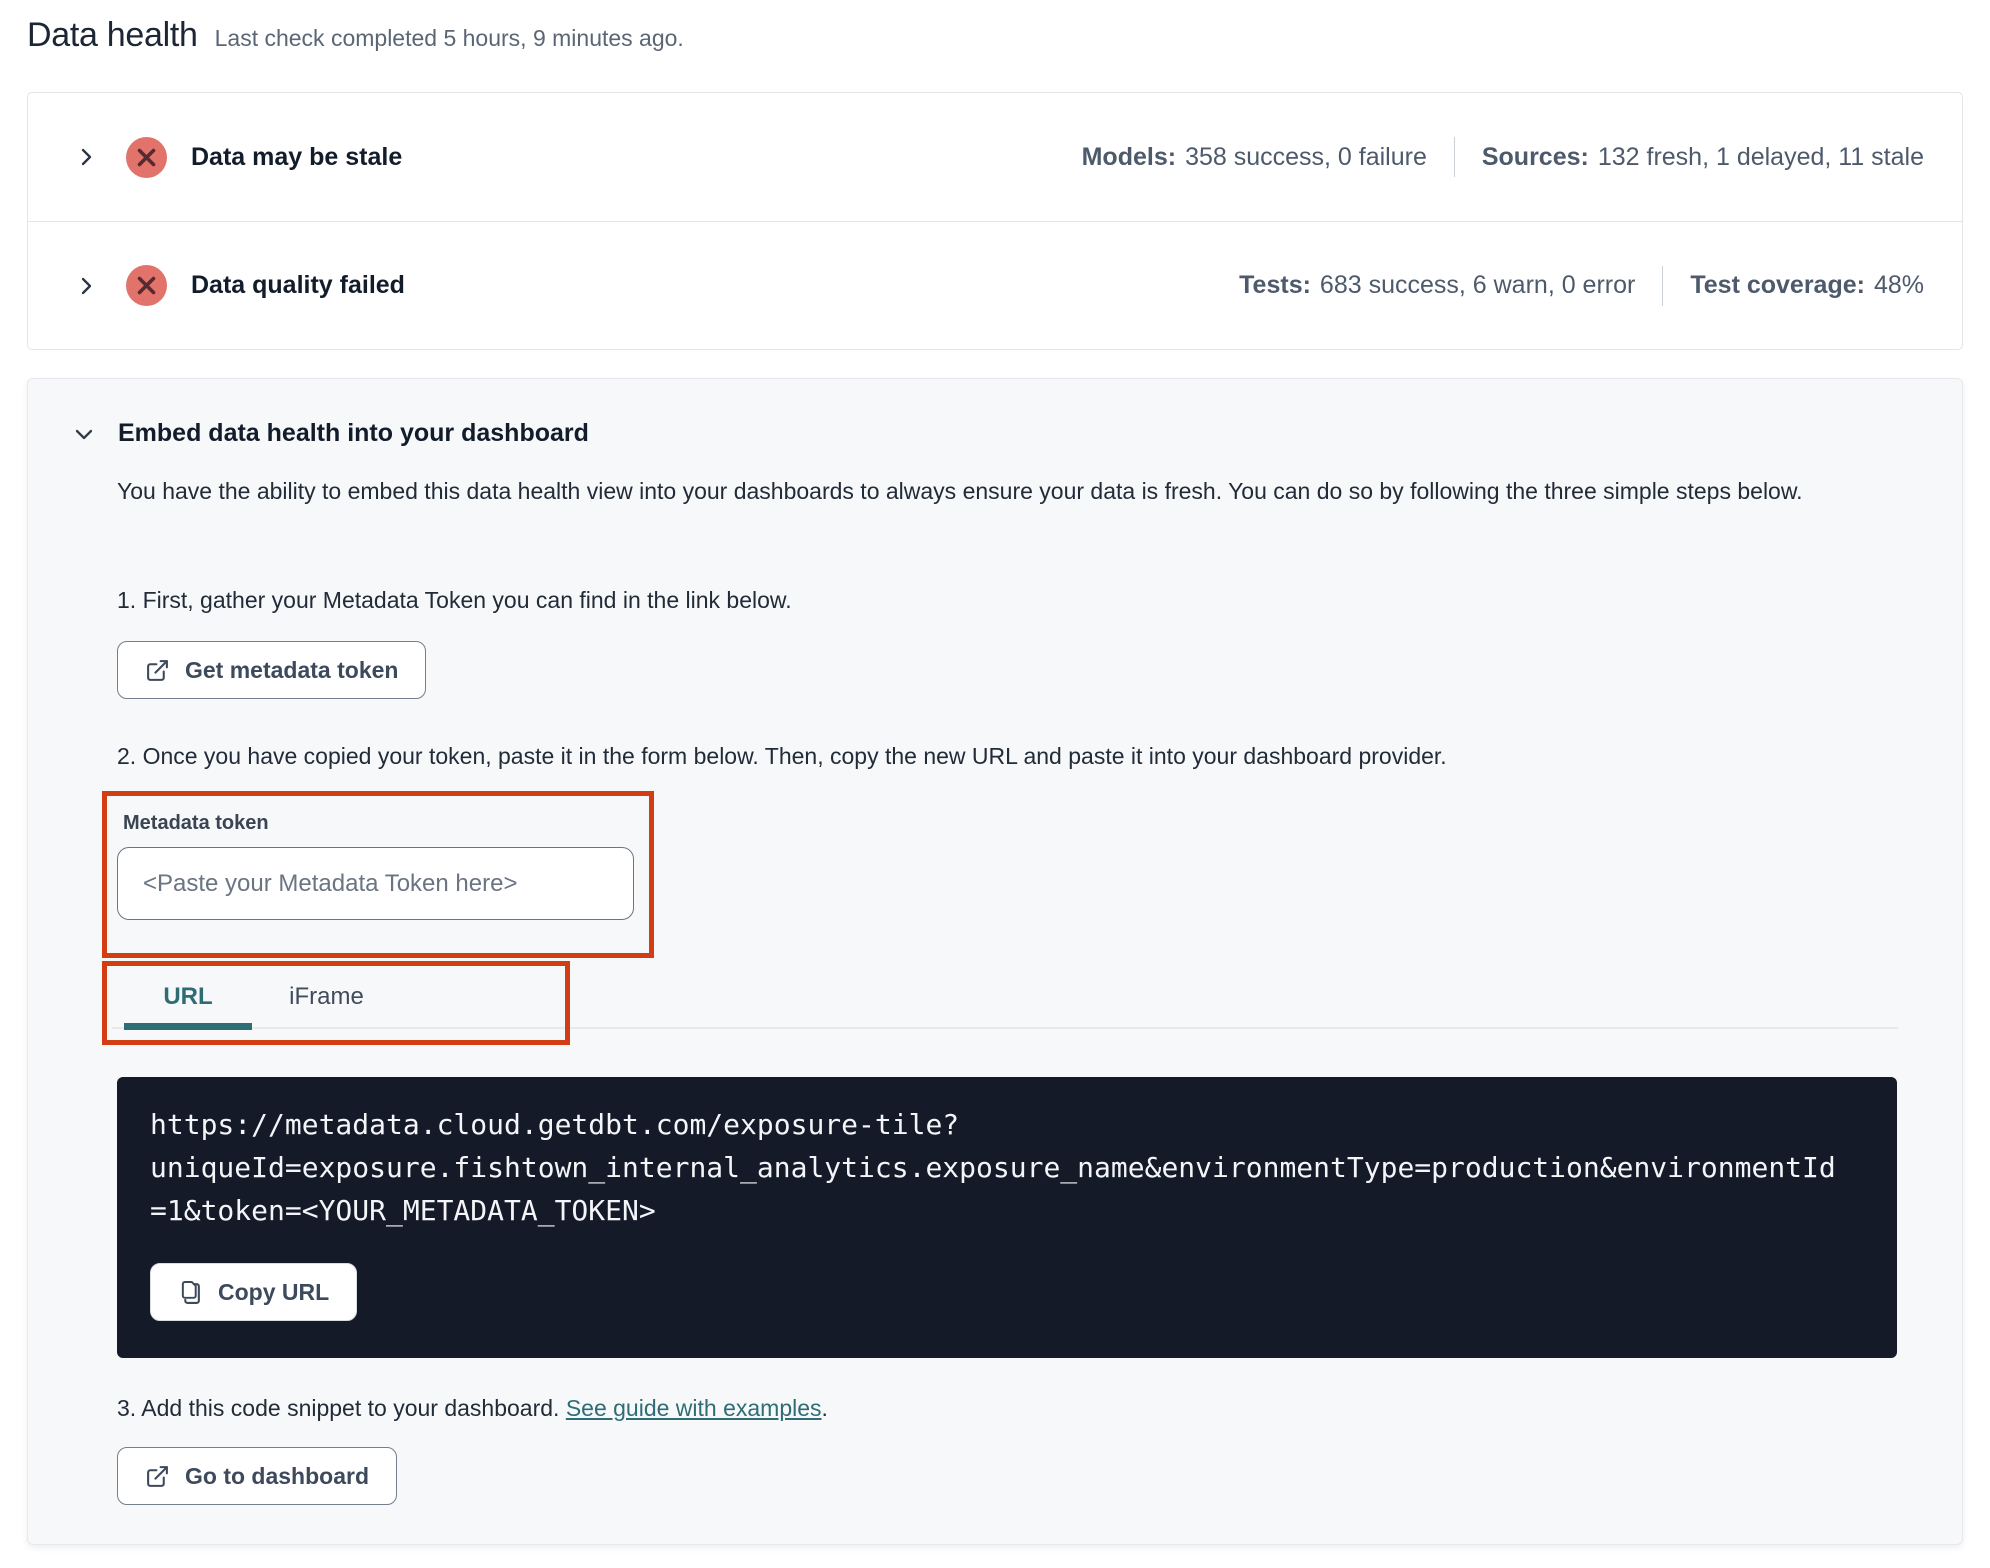 This screenshot has width=1990, height=1568. What do you see at coordinates (84, 434) in the screenshot?
I see `chevron-down-icon` at bounding box center [84, 434].